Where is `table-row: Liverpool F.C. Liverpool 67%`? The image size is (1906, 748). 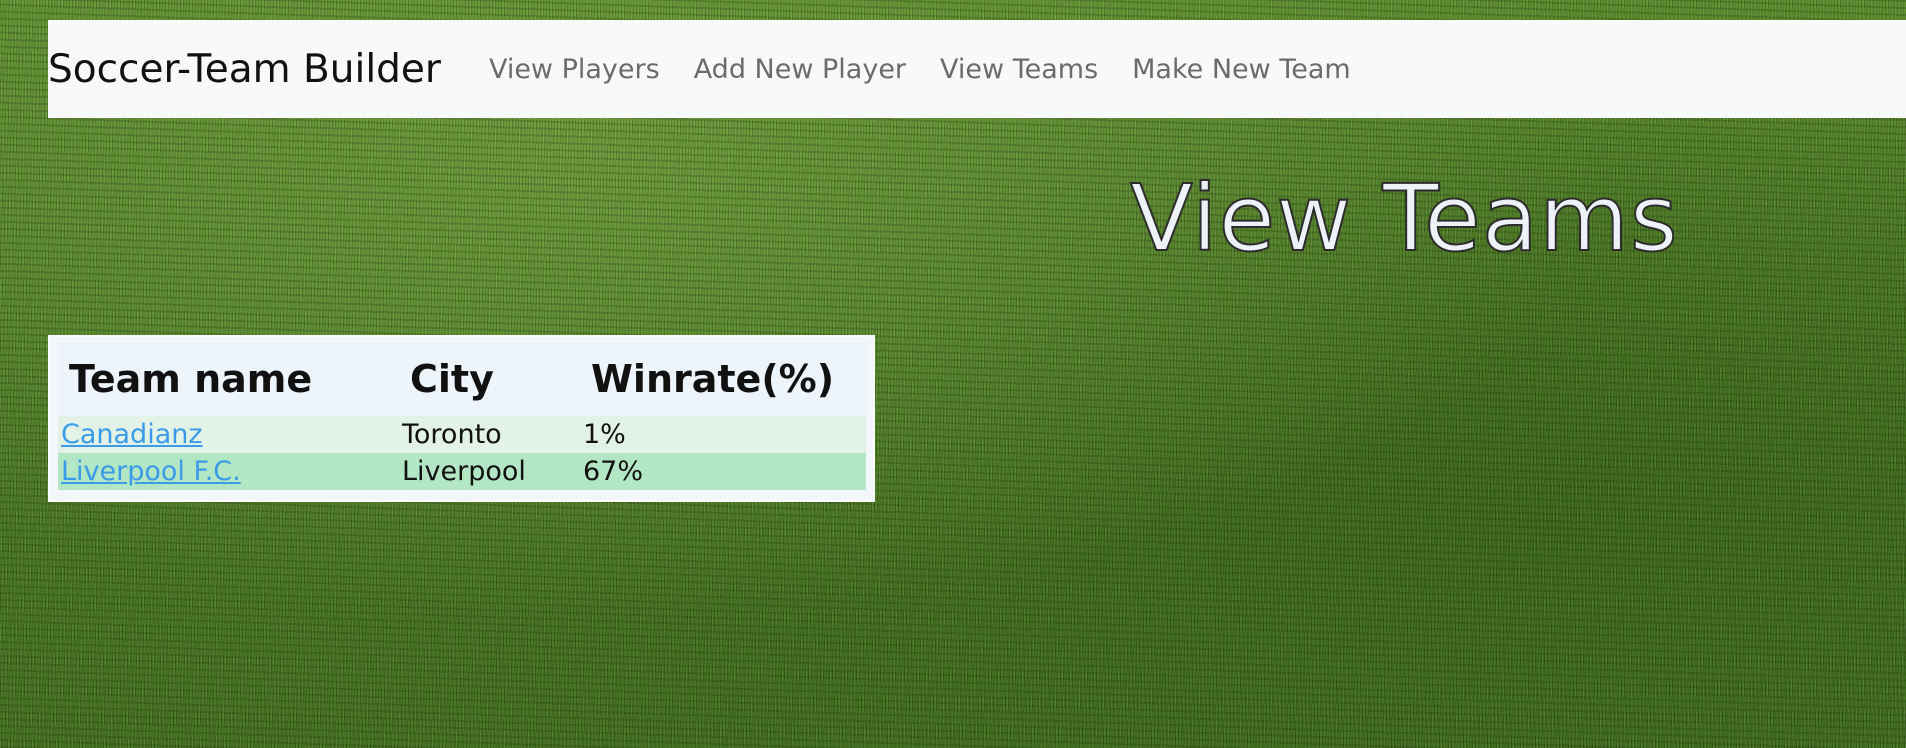
table-row: Liverpool F.C. Liverpool 67% is located at coordinates (462, 471).